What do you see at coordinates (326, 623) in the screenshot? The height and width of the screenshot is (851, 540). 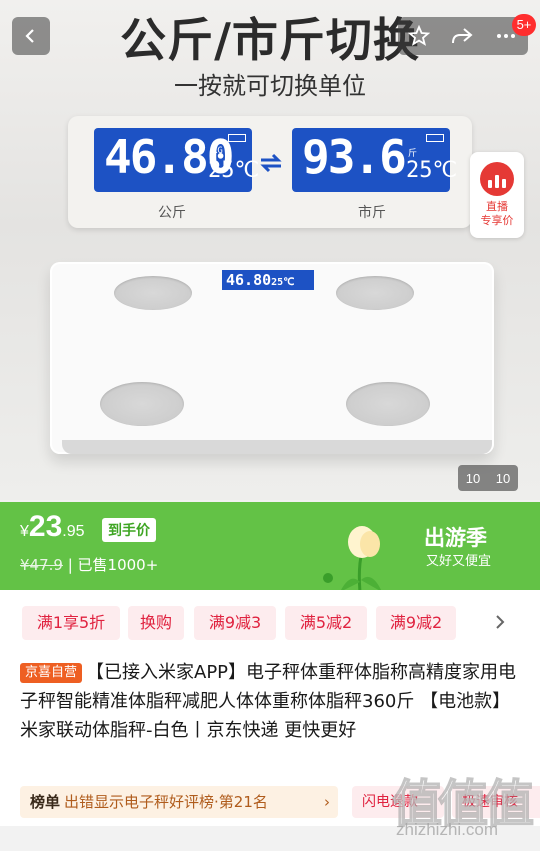 I see `coupon-tag: 满5减2` at bounding box center [326, 623].